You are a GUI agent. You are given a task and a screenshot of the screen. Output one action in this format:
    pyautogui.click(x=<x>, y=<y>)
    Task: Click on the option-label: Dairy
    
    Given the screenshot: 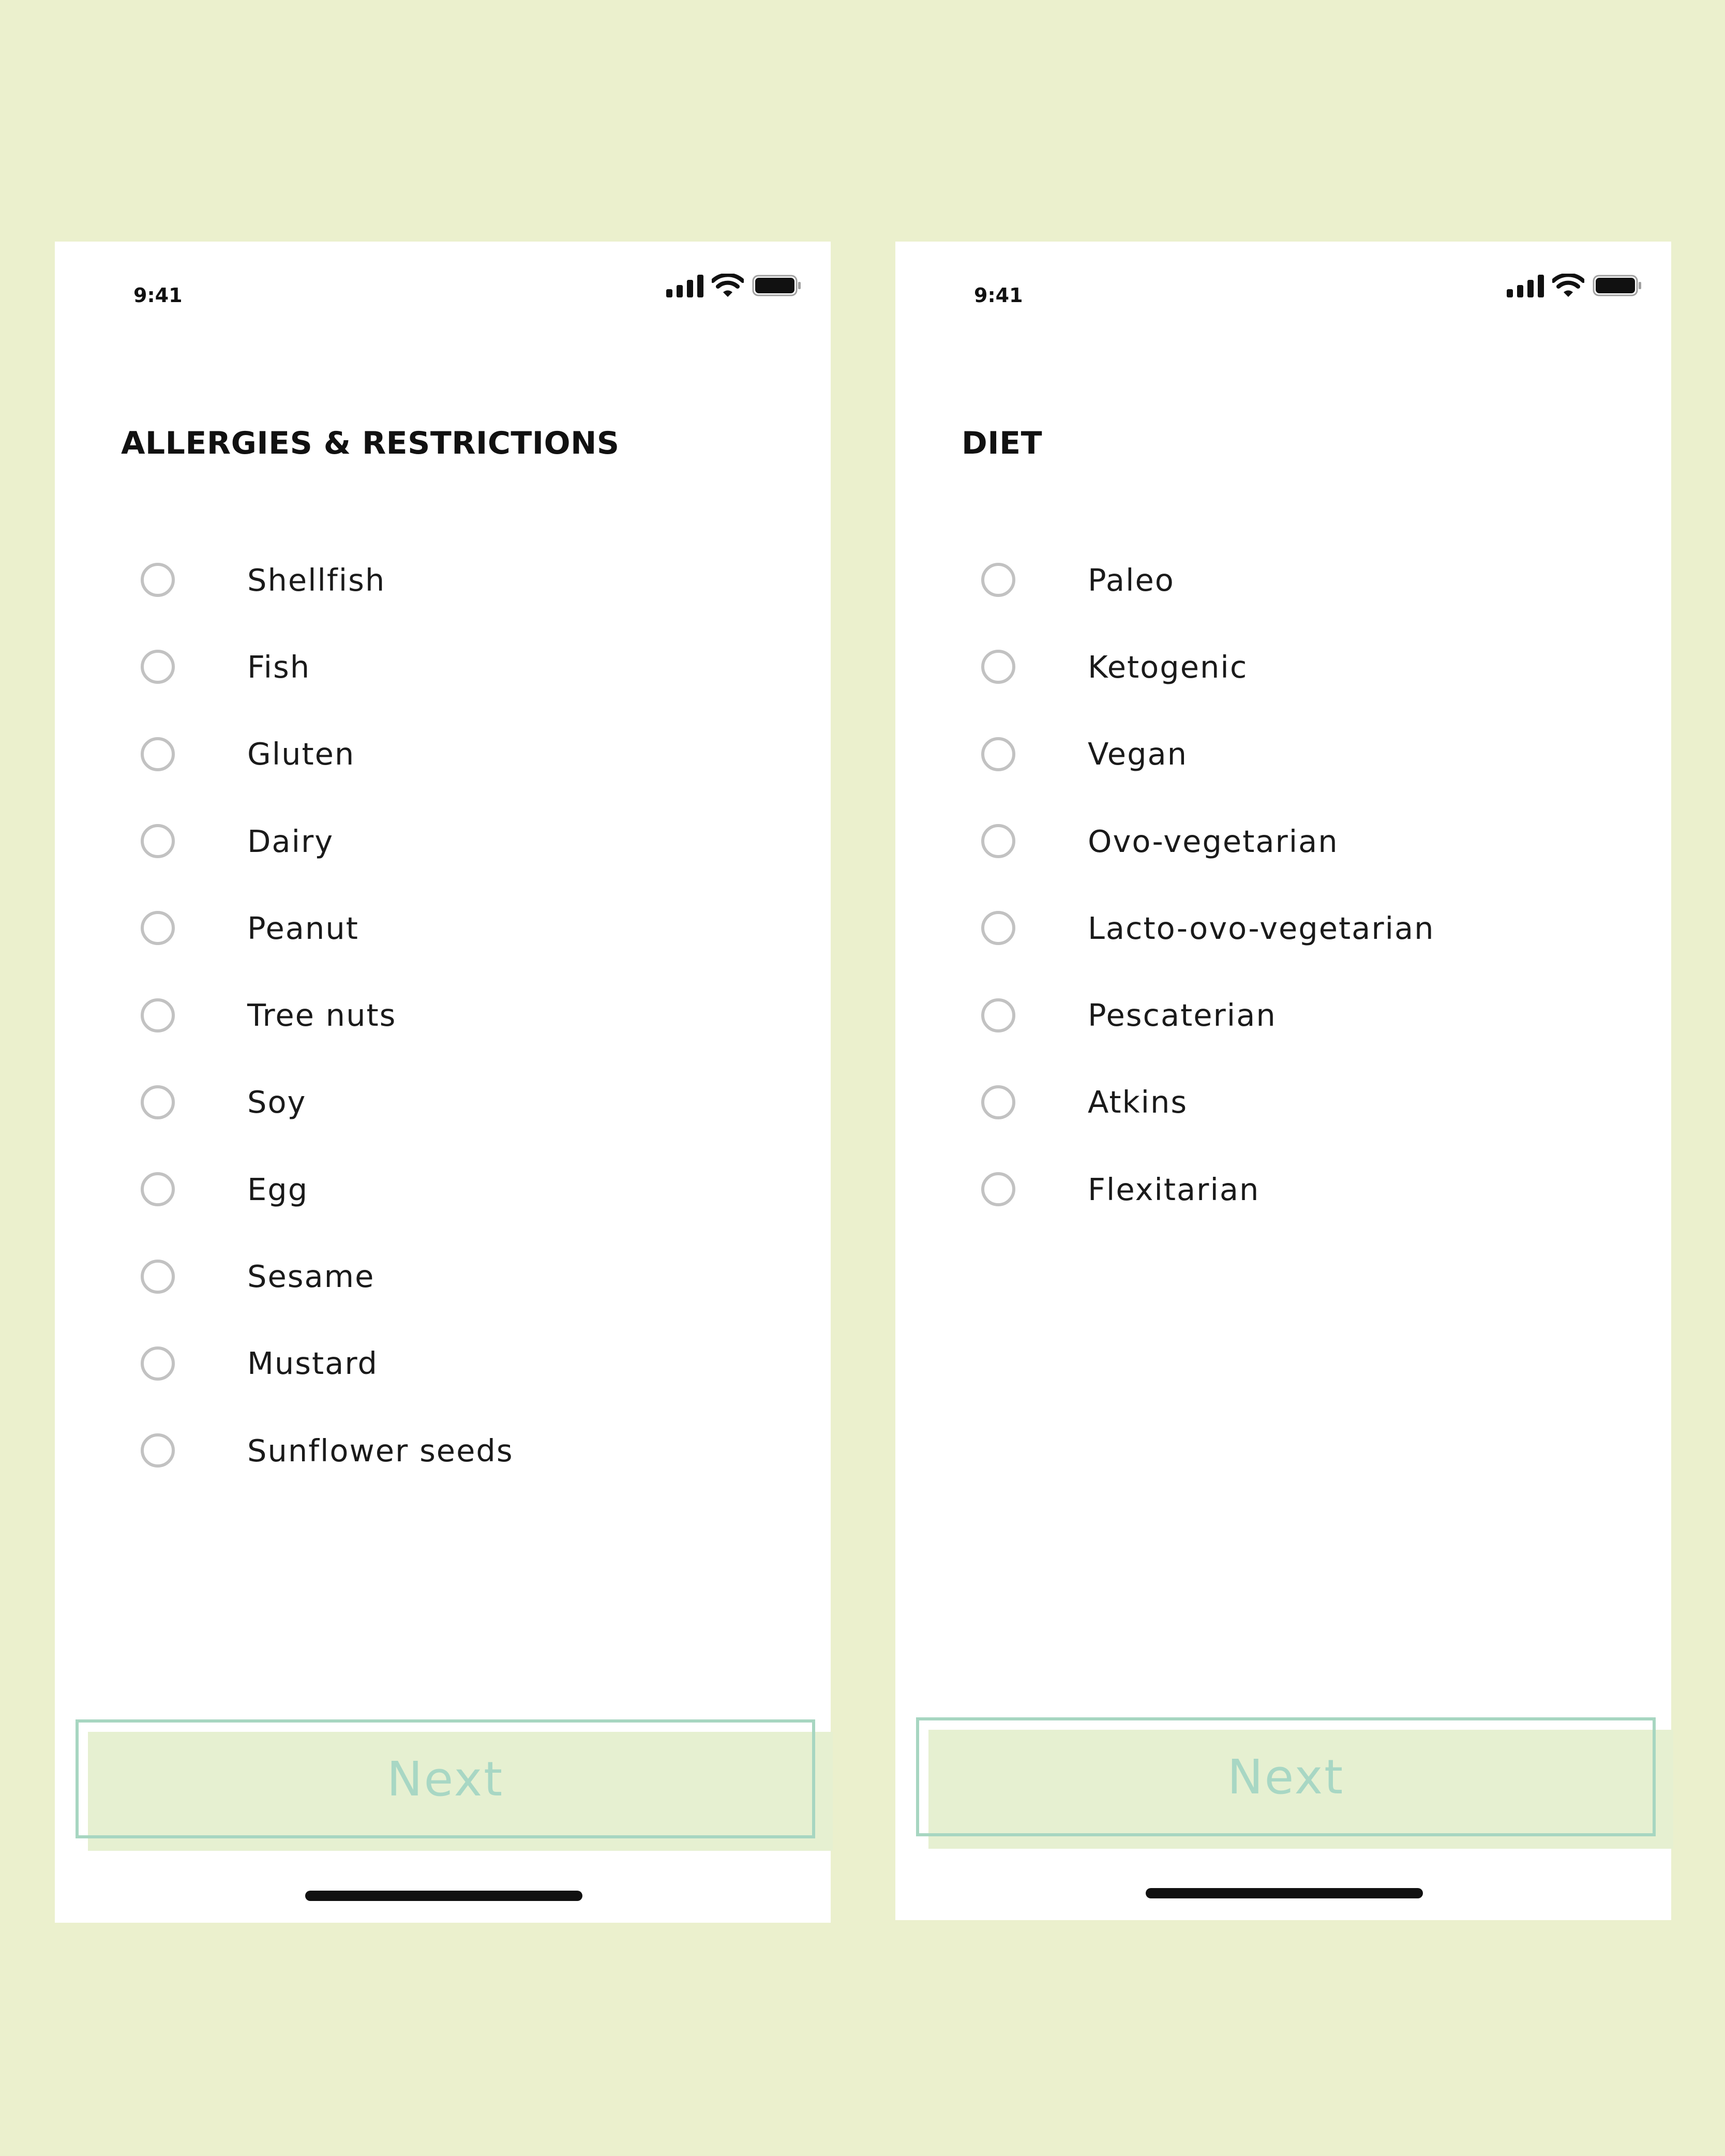 What is the action you would take?
    pyautogui.click(x=290, y=841)
    